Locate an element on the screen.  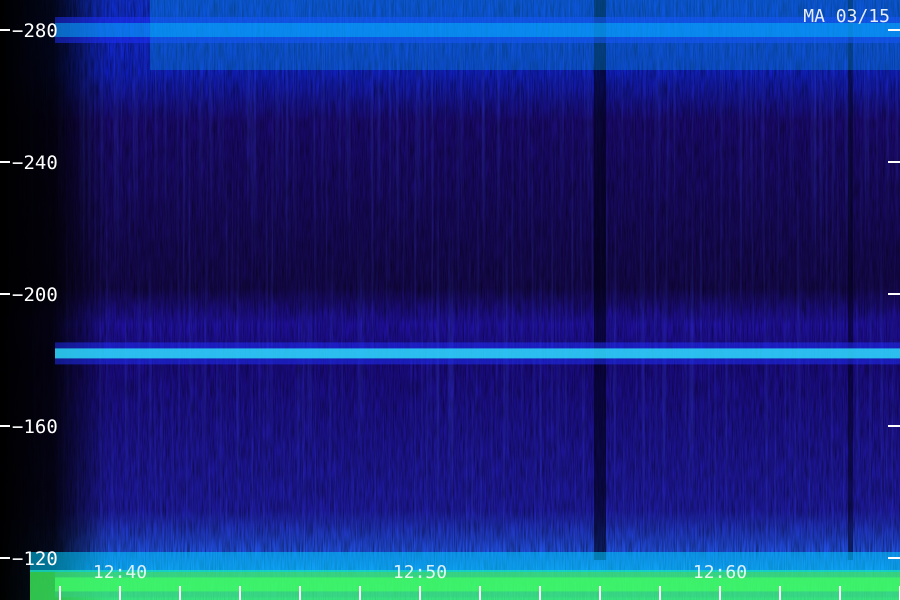
y-tick-label: −200 is located at coordinates (35, 295).